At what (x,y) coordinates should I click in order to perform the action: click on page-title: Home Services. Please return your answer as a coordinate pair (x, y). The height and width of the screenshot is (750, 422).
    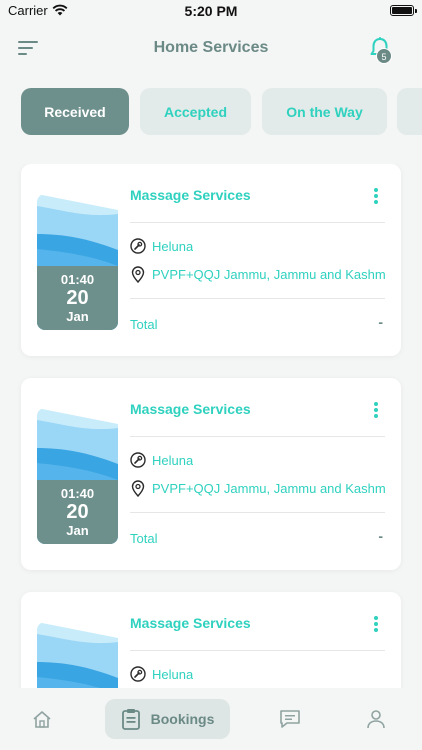
    Looking at the image, I should click on (211, 47).